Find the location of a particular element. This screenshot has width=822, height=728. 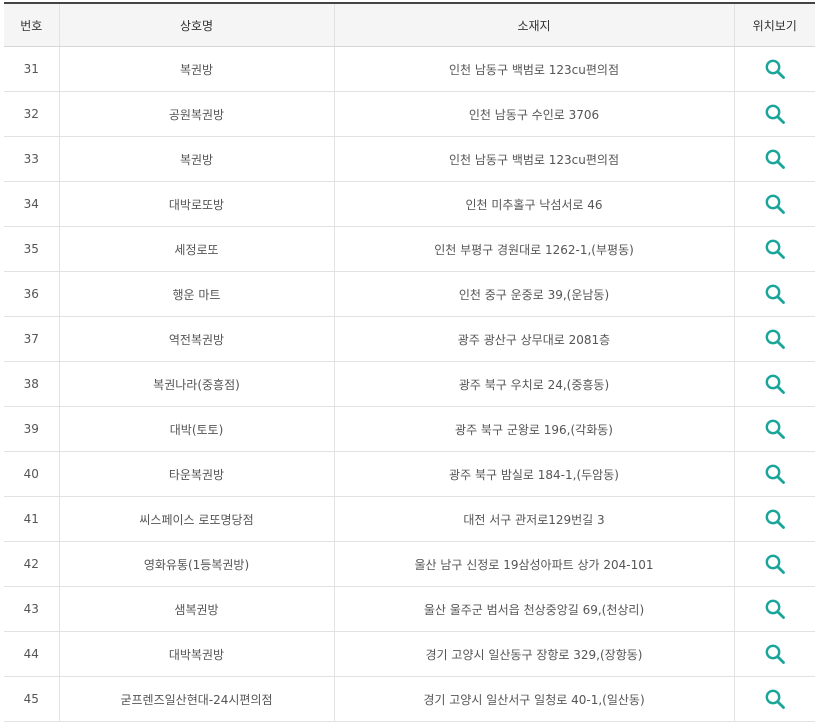

row-address: 울산 남구 신정로 19삼성아파트 상가 204-101 is located at coordinates (534, 564).